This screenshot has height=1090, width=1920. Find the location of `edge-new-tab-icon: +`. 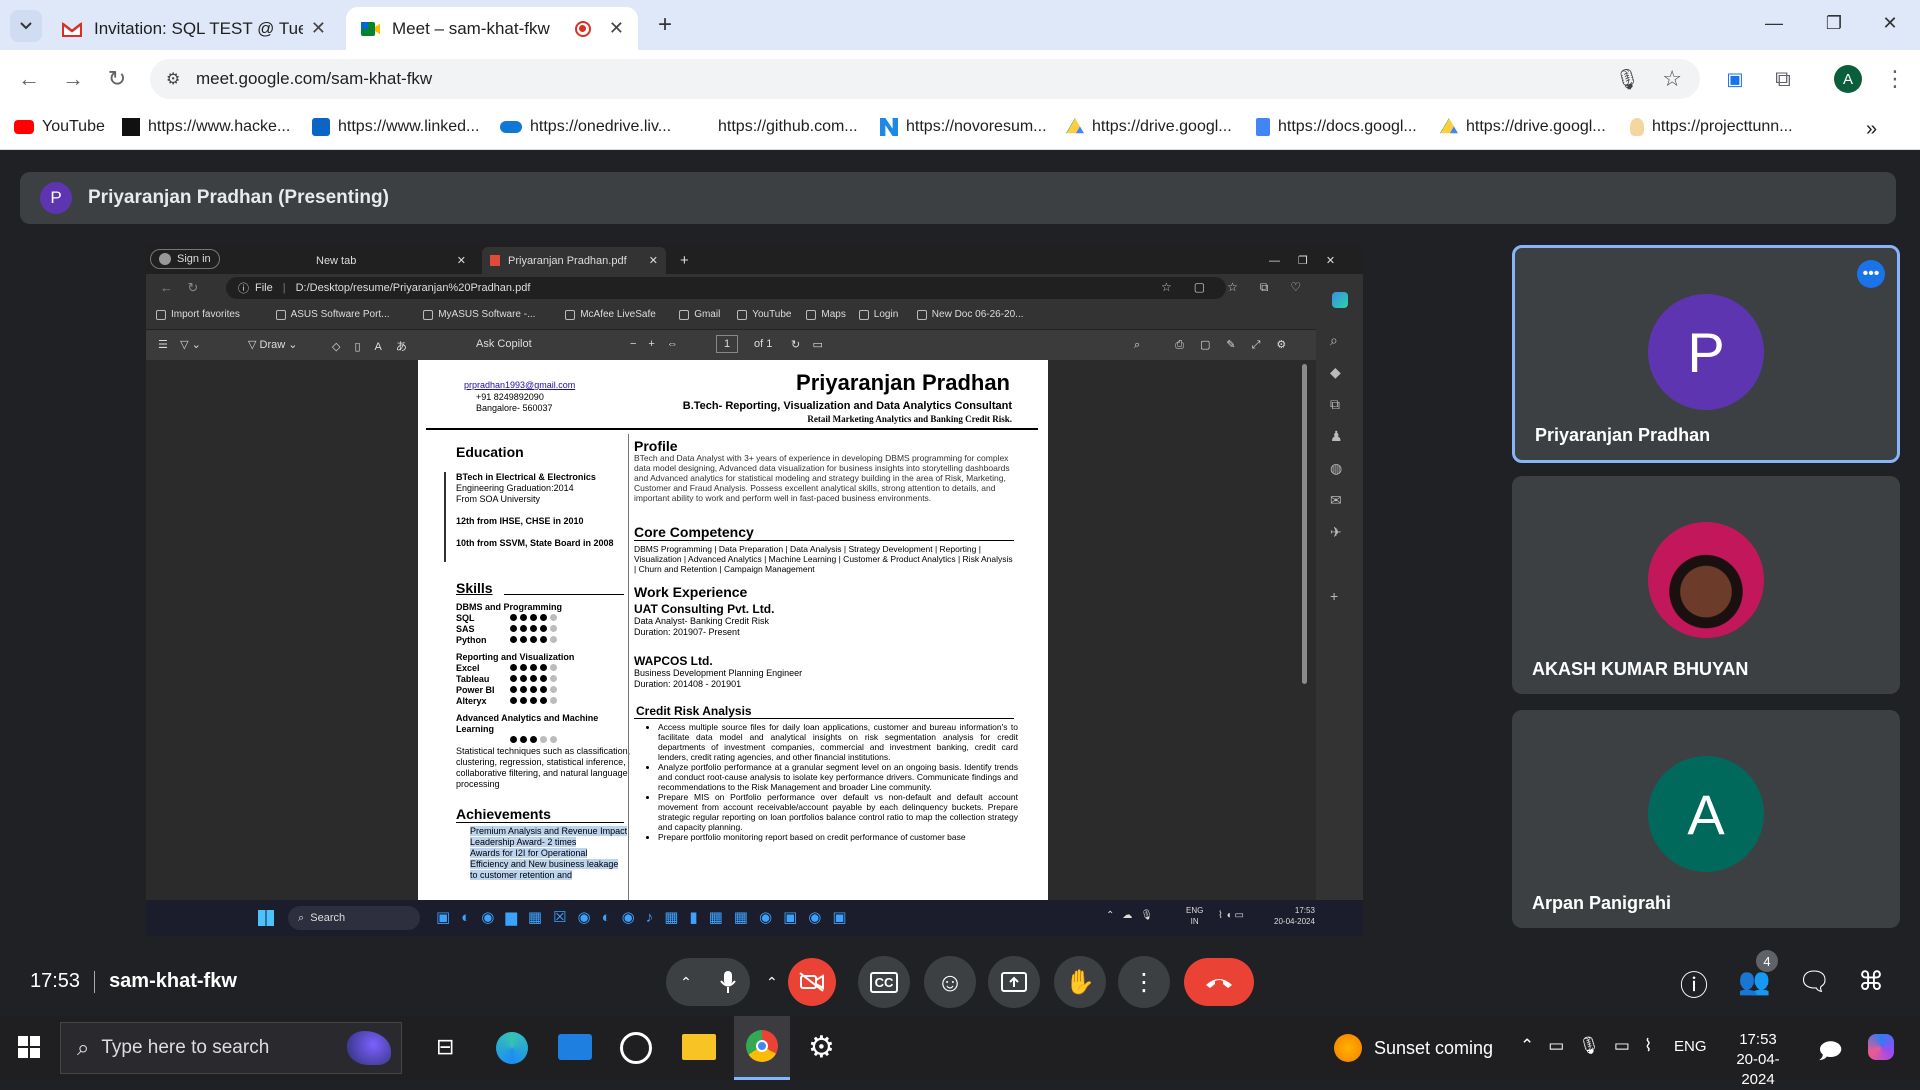

edge-new-tab-icon: + is located at coordinates (684, 260).